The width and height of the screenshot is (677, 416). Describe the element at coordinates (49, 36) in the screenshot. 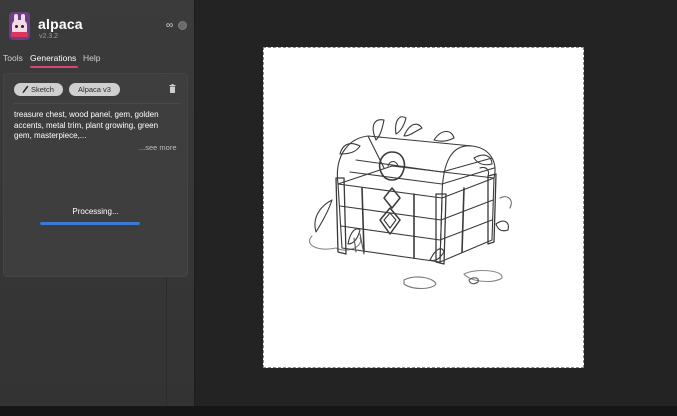

I see `app-version: v2.3.2` at that location.